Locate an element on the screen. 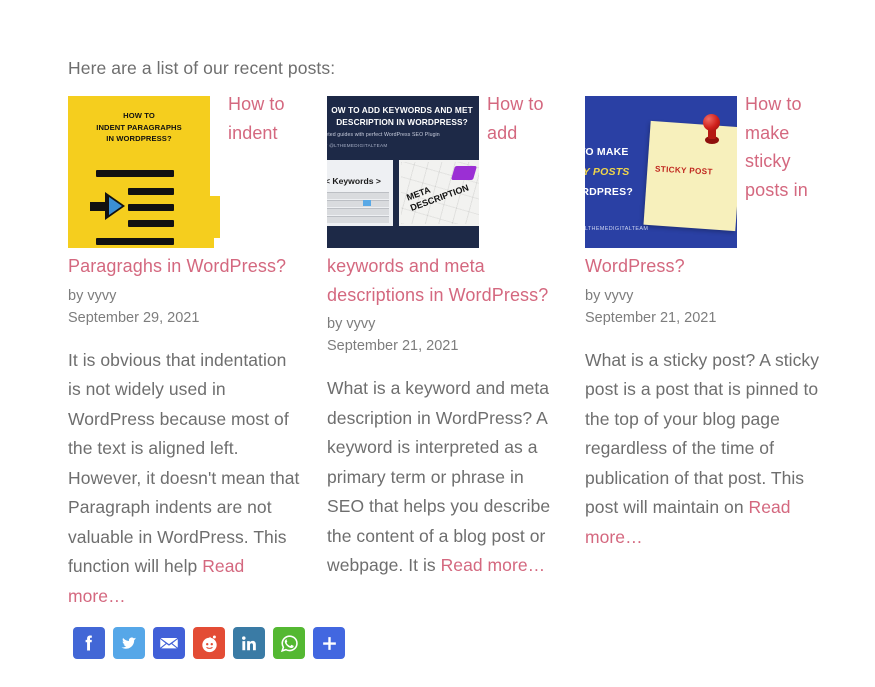  headline-line-1: OW TO ADD KEYWORDS AND MET is located at coordinates (402, 110).